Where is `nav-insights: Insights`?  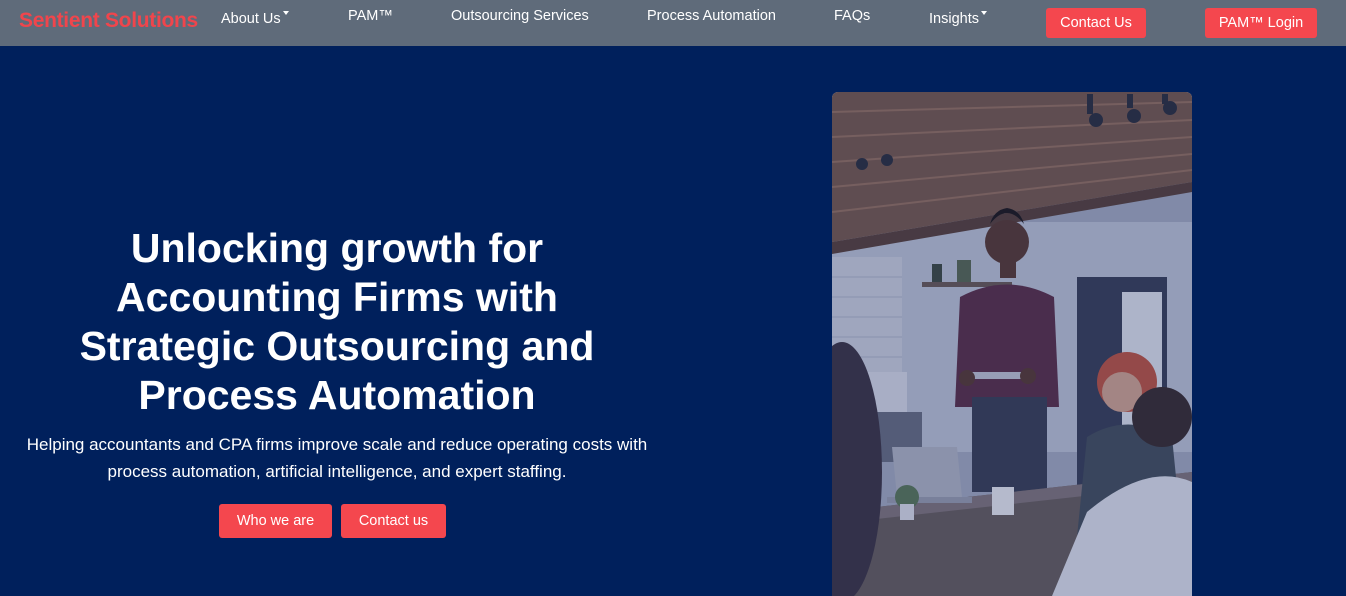 nav-insights: Insights is located at coordinates (958, 19).